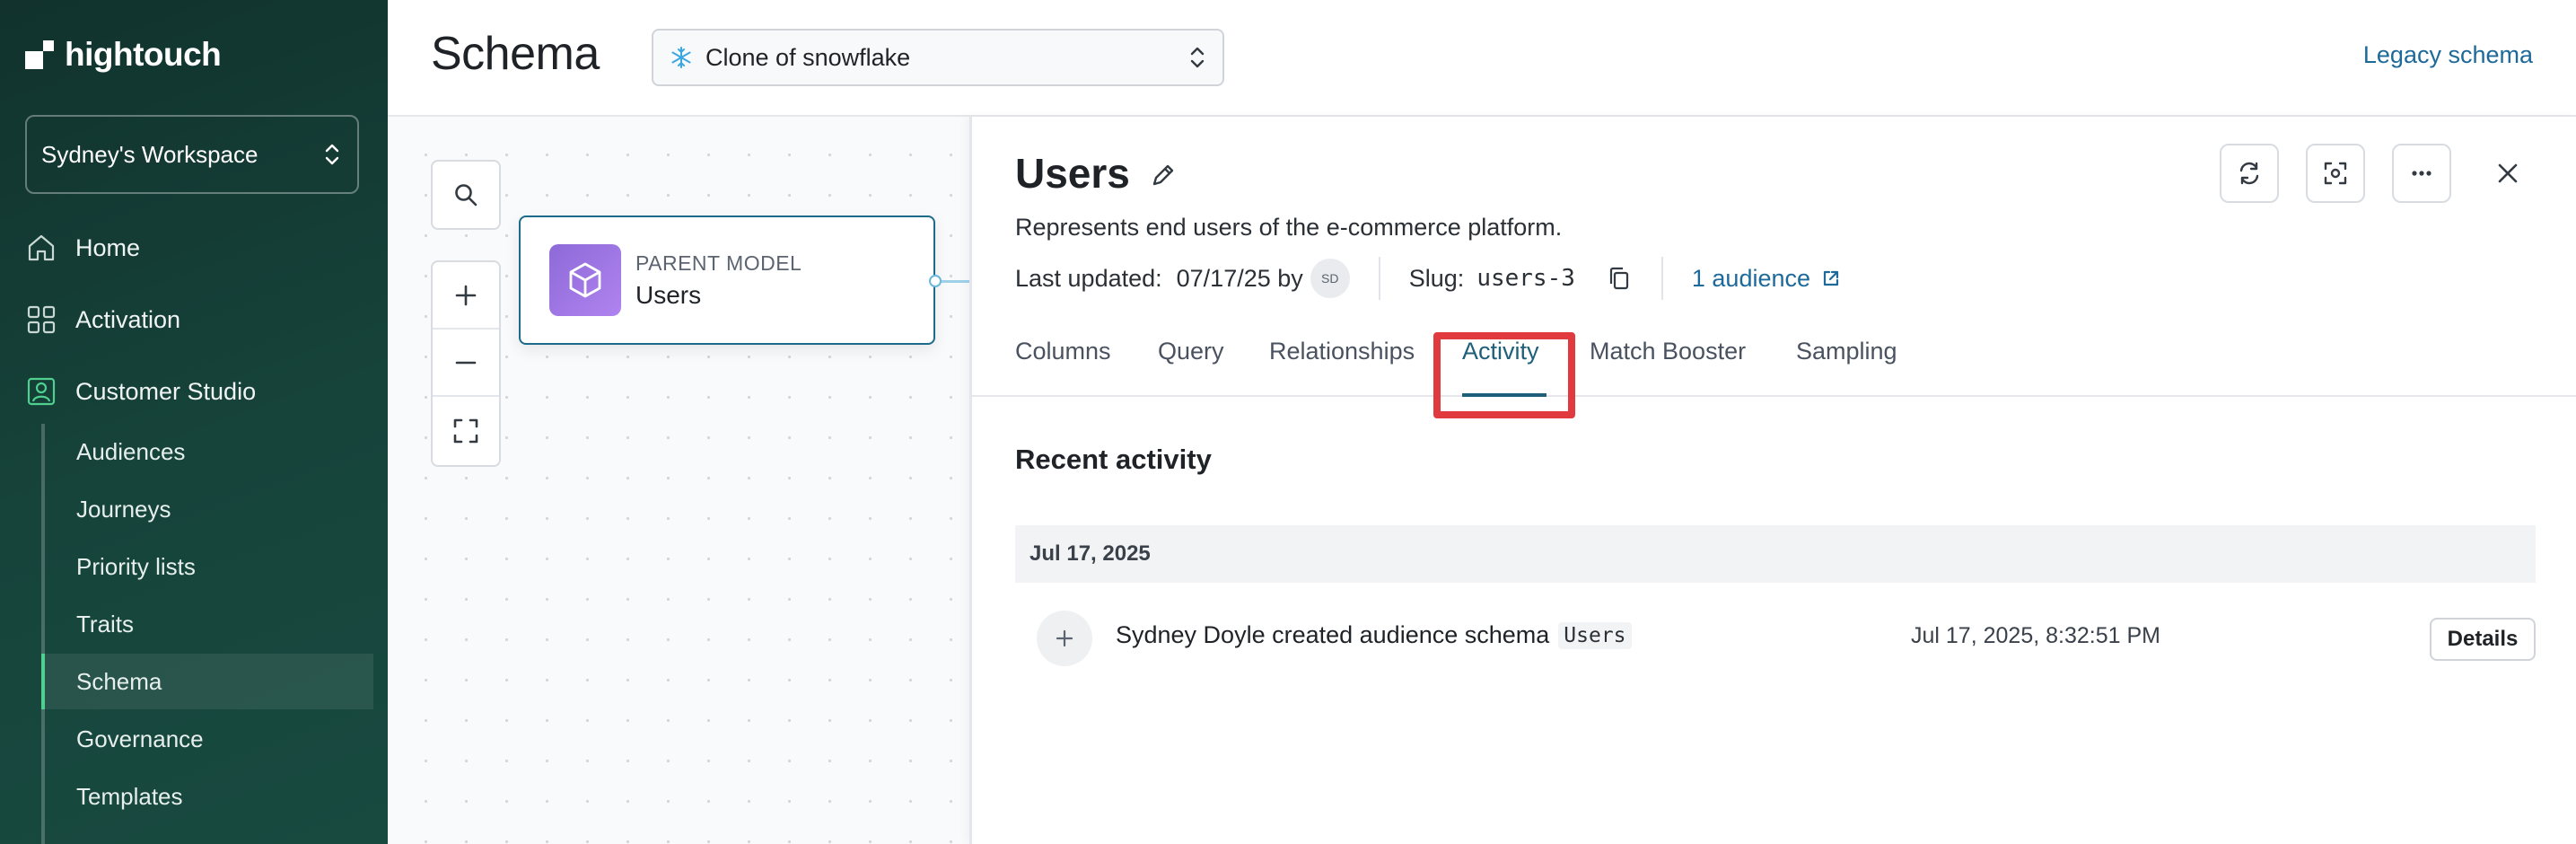 The width and height of the screenshot is (2576, 844). I want to click on app-logo: hightouch, so click(123, 55).